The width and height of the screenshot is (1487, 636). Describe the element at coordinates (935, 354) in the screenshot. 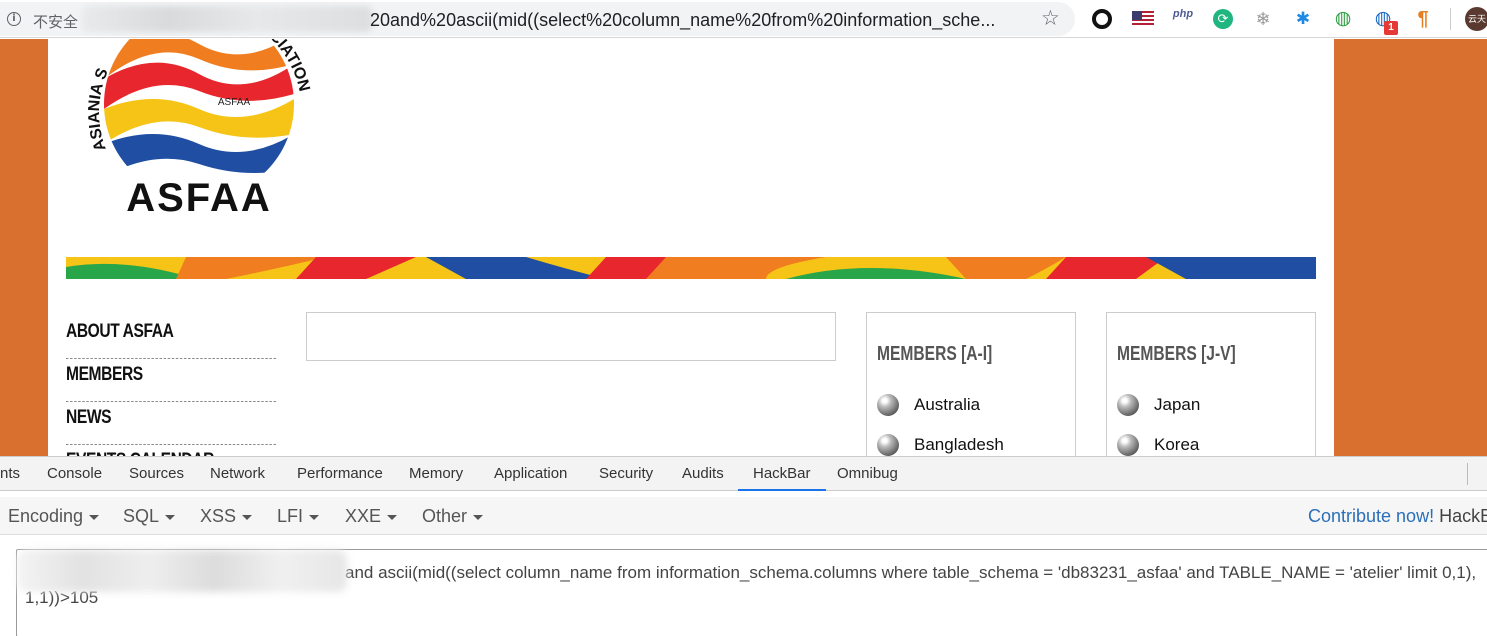

I see `members-a-i-title: MEMBERS [A-I]` at that location.